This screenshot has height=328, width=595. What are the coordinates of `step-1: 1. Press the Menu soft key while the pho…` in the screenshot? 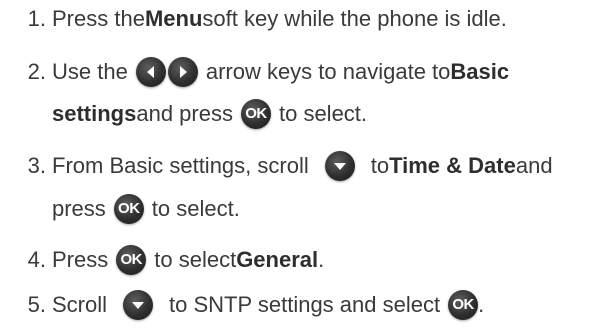 It's located at (253, 19).